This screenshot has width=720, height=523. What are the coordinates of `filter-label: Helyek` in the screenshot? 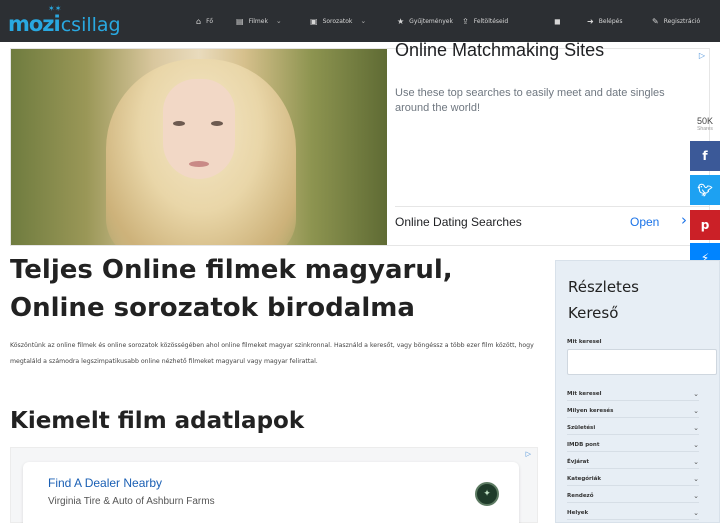 It's located at (578, 512).